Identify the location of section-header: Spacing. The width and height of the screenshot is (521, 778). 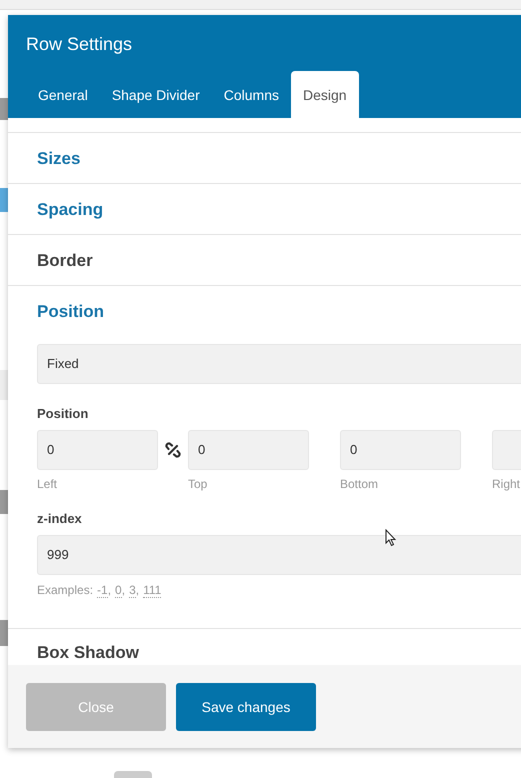
(264, 209).